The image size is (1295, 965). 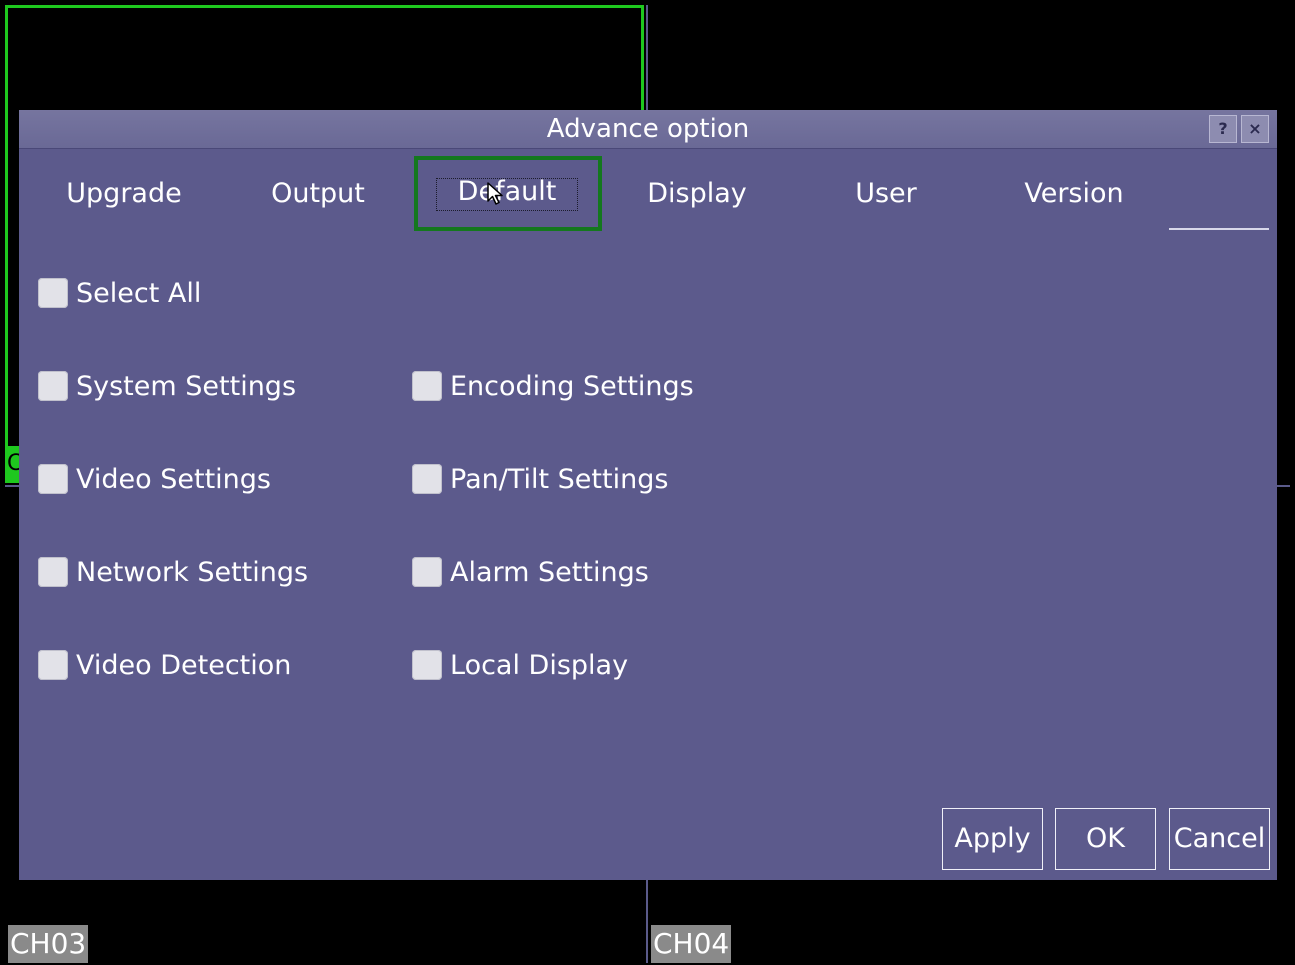 I want to click on encoding-settings-label: Encoding Settings, so click(x=572, y=386).